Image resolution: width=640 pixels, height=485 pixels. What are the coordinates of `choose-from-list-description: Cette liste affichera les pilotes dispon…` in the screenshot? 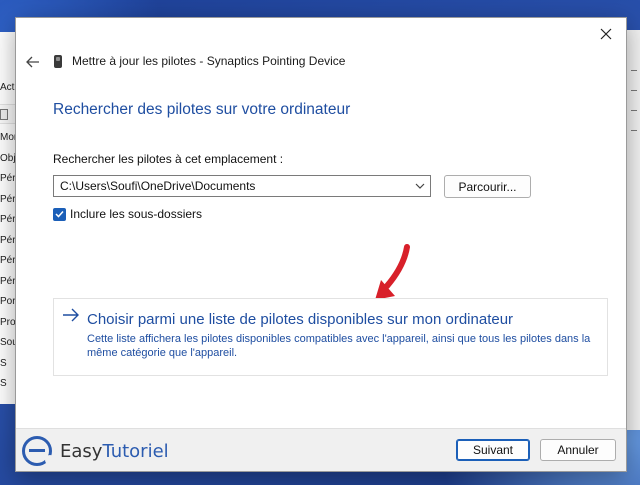 It's located at (339, 346).